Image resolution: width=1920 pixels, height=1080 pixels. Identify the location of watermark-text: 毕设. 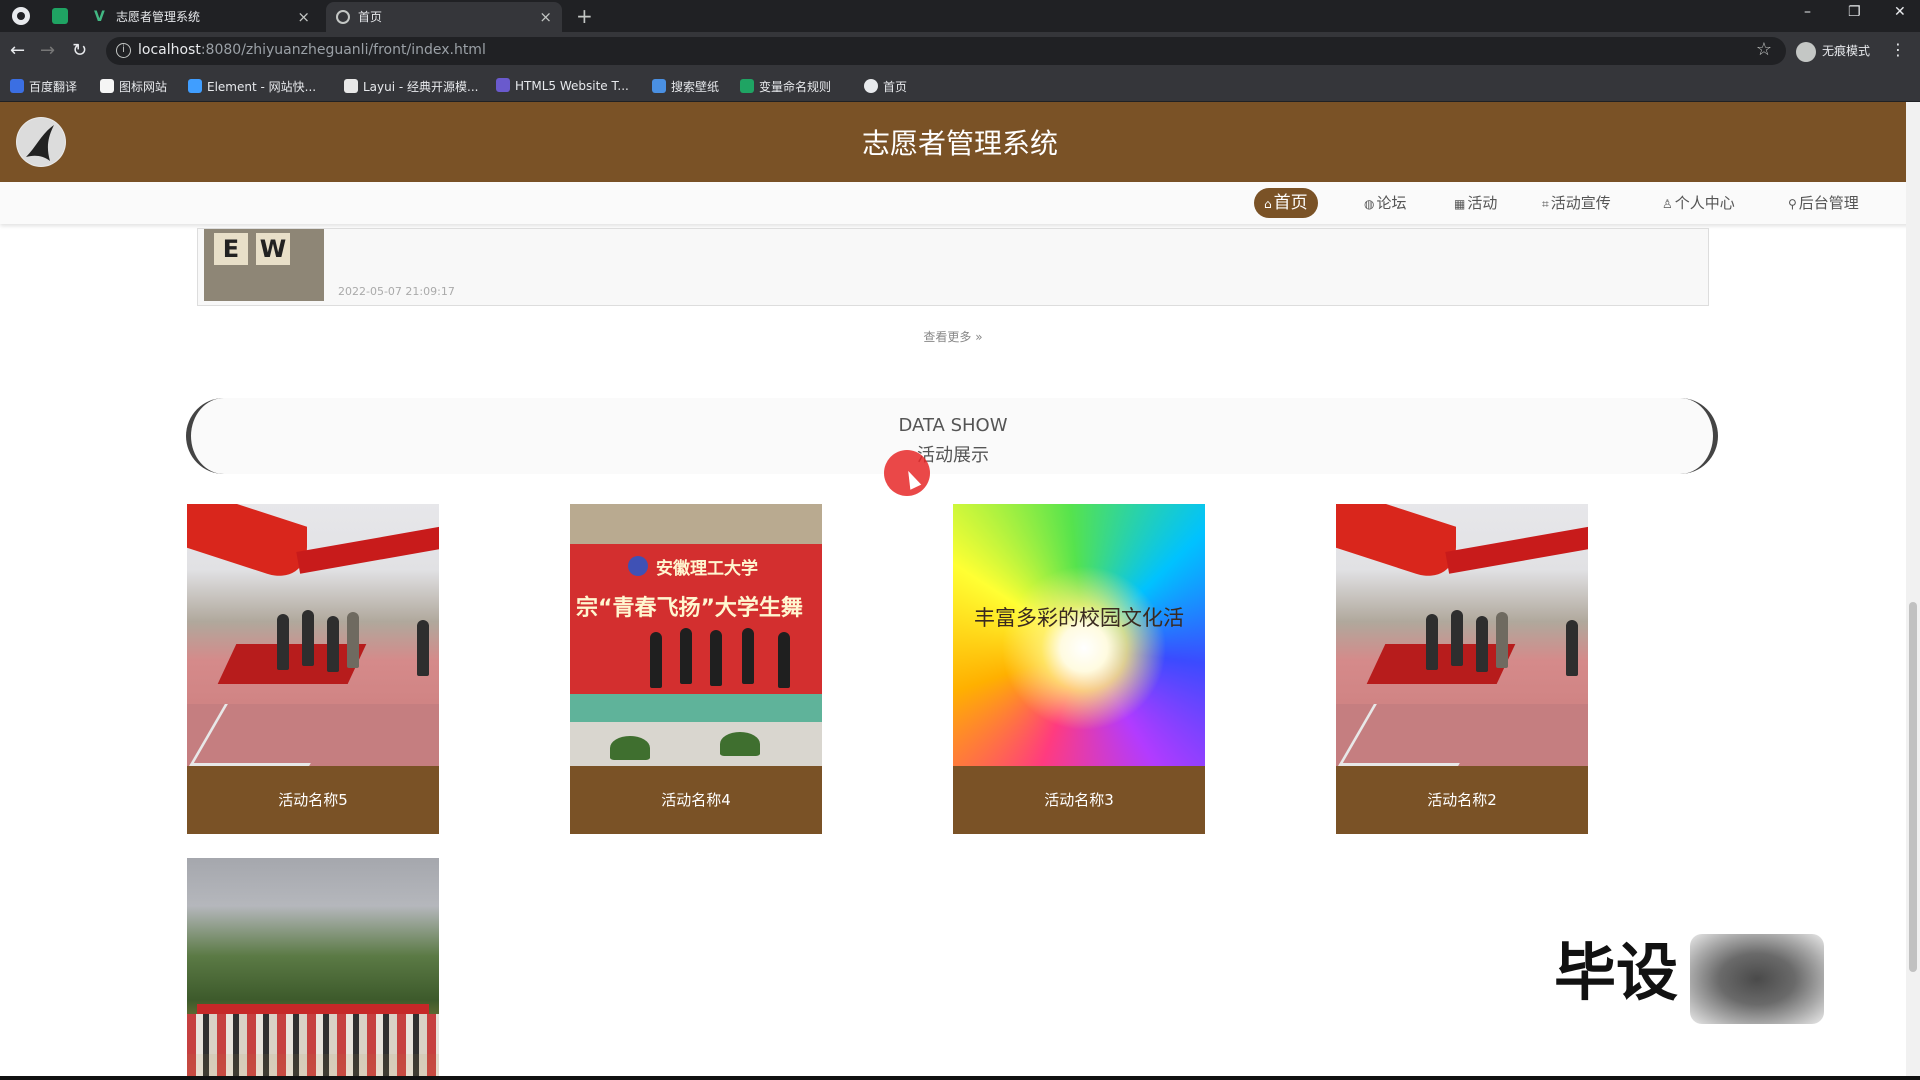
(1616, 972).